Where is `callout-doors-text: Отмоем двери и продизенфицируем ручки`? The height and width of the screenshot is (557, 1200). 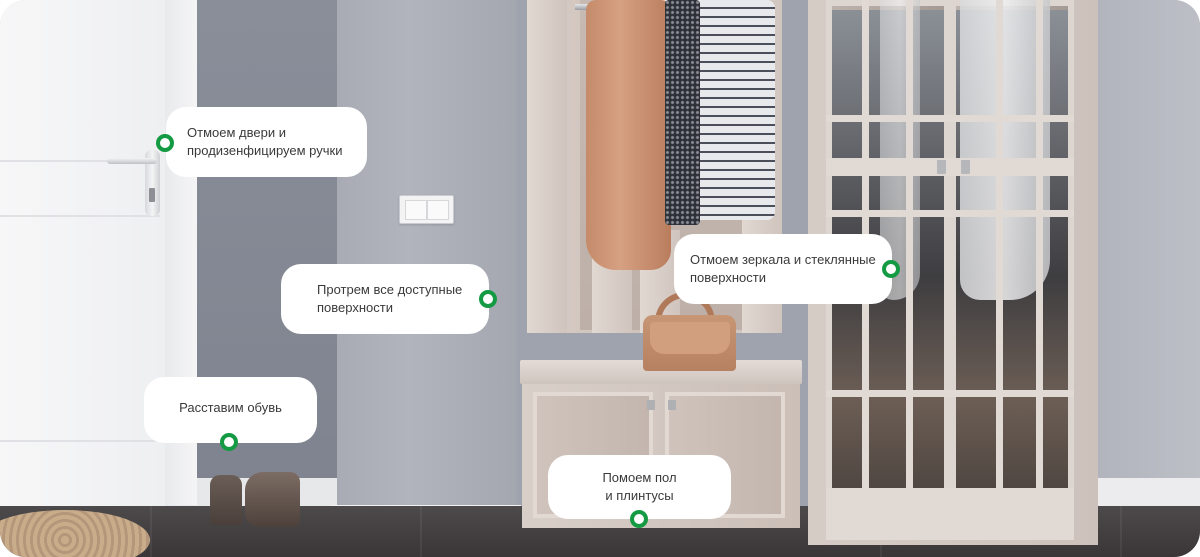
callout-doors-text: Отмоем двери и продизенфицируем ручки is located at coordinates (264, 142).